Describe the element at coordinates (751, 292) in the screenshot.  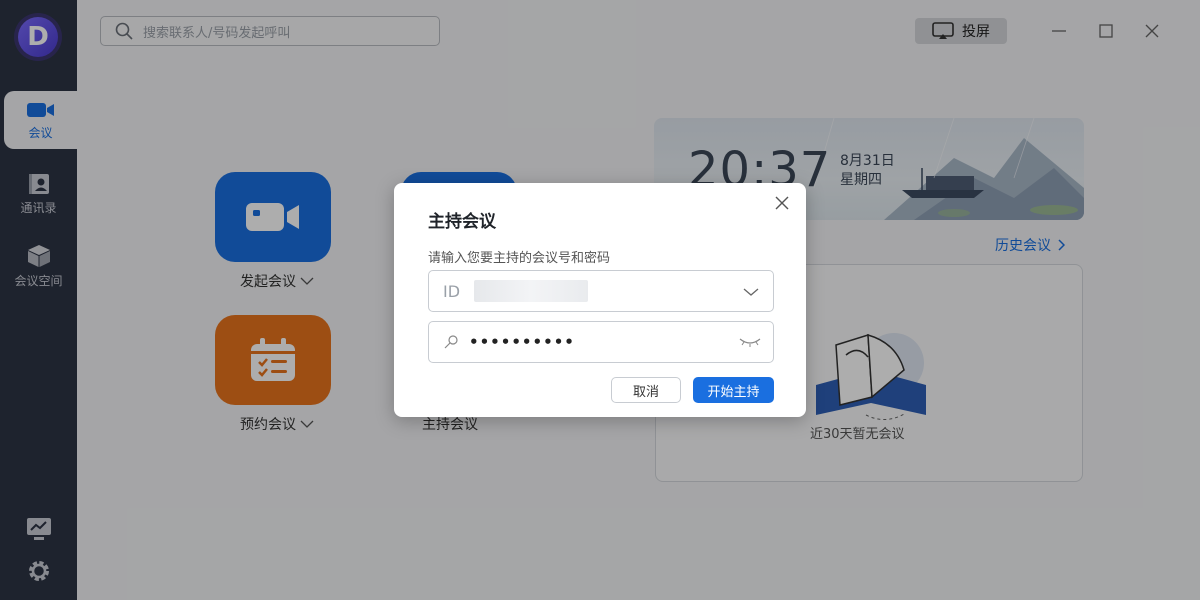
I see `chevron-down-icon` at that location.